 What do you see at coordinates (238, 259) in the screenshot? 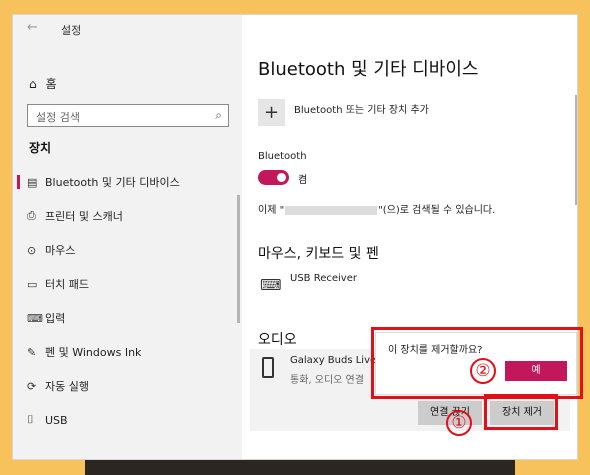
I see `sidebar-scrollbar` at bounding box center [238, 259].